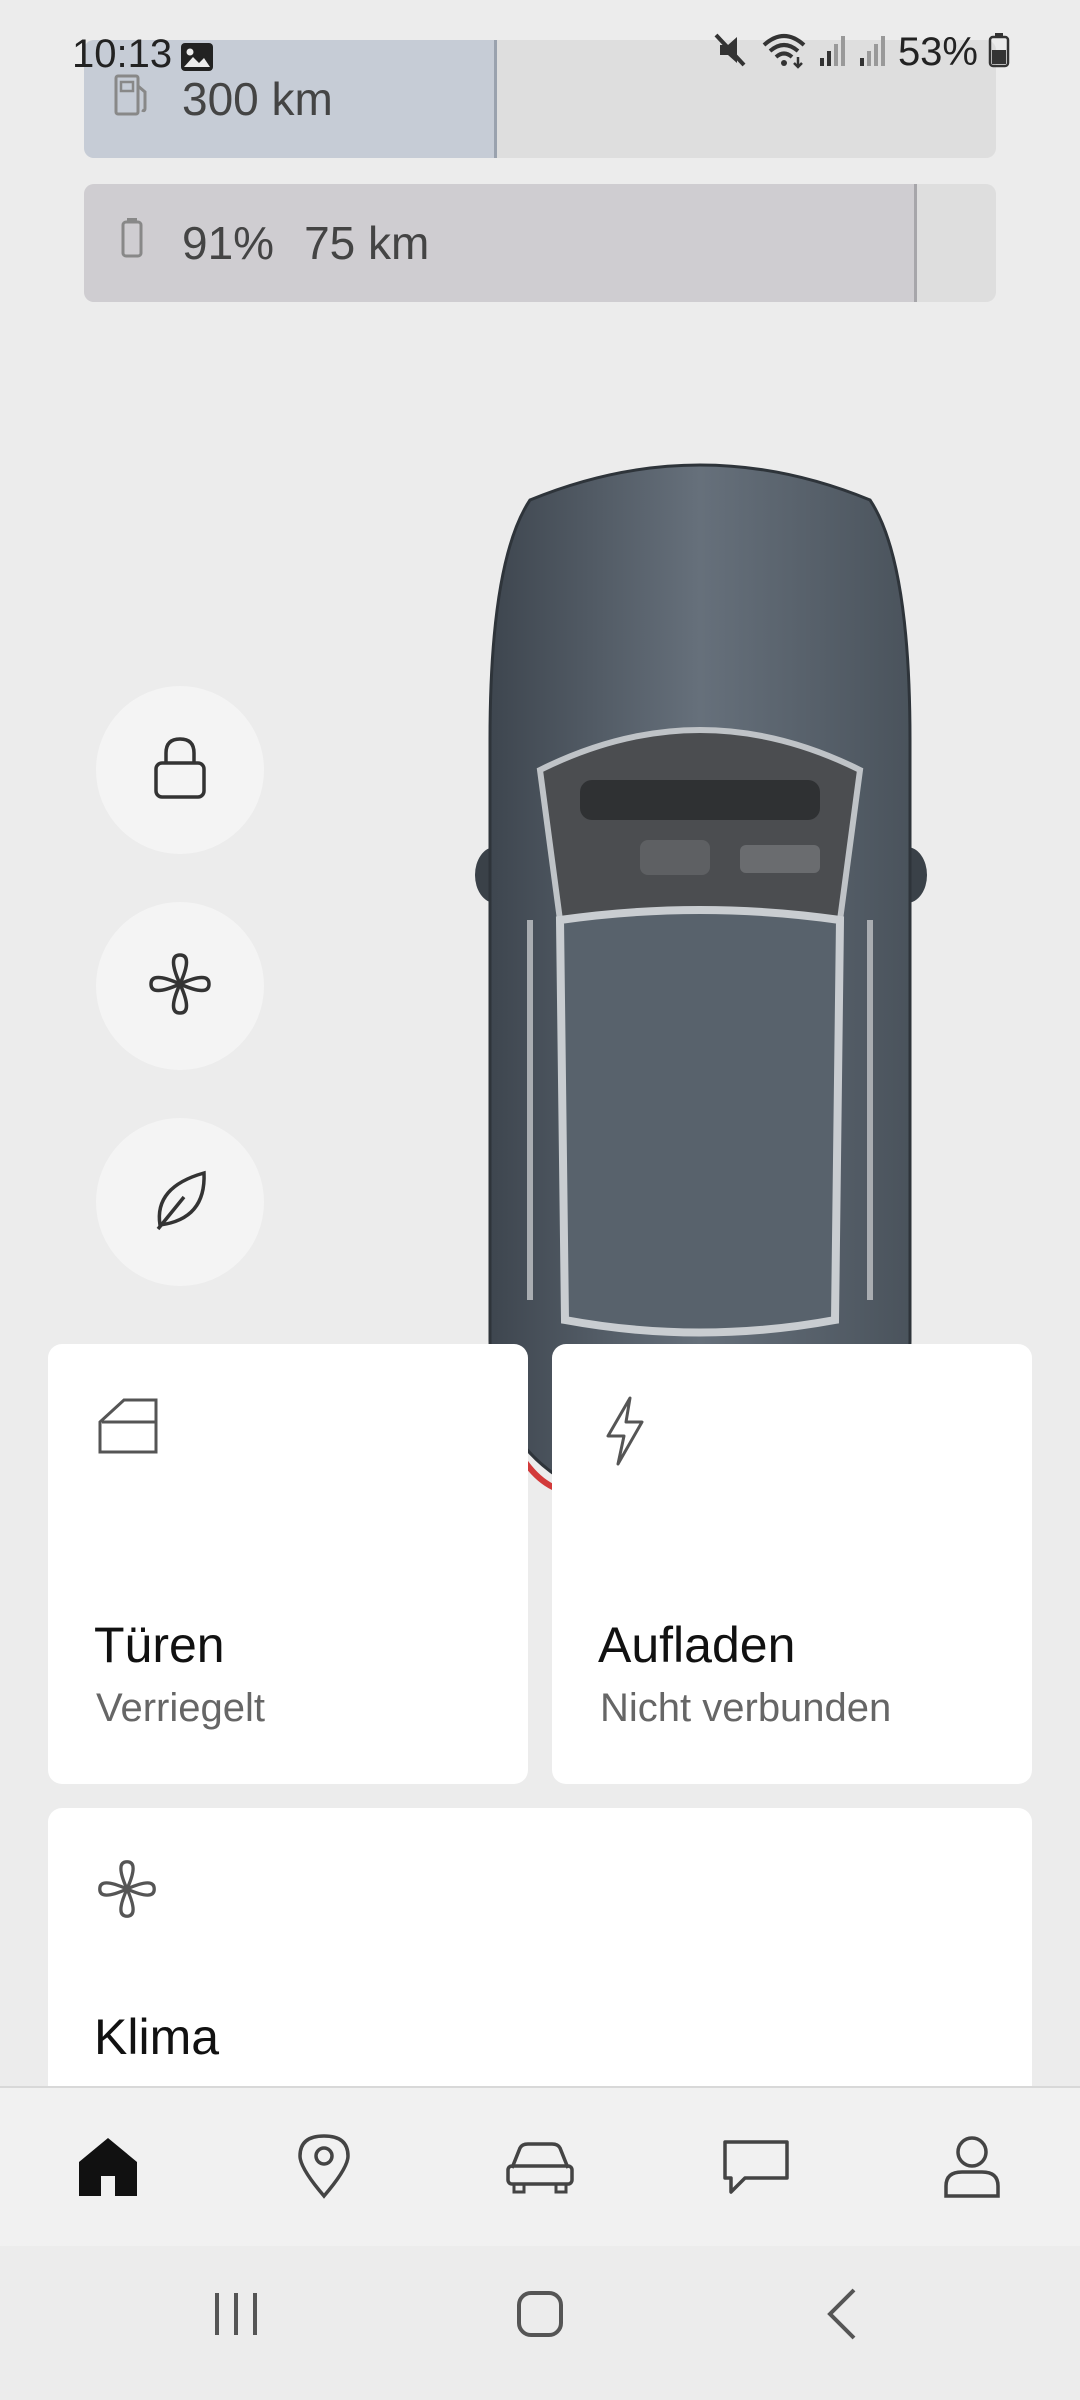  I want to click on home-system-button, so click(540, 2316).